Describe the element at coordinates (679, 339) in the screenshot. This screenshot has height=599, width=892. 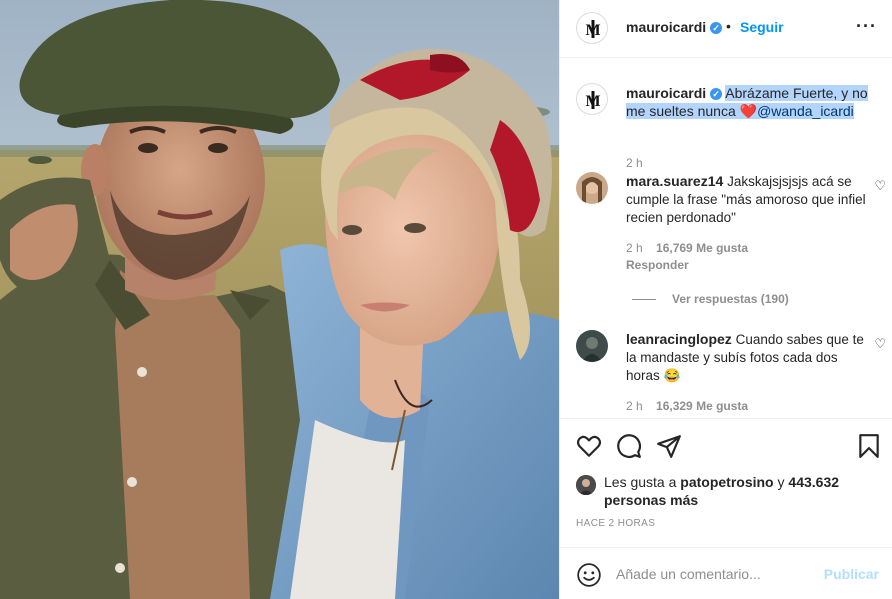
I see `commenter-username: leanracinglopez` at that location.